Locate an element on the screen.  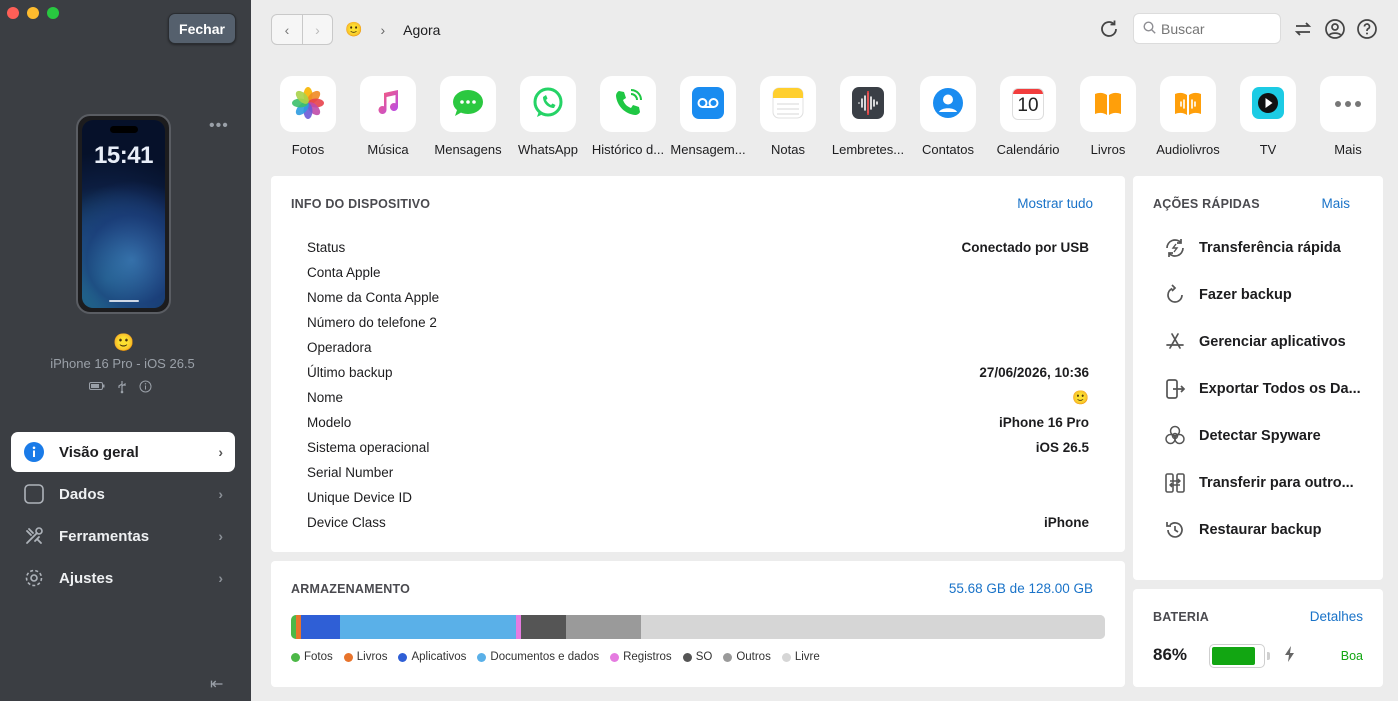
app-label: Mensagens is located at coordinates (468, 149).